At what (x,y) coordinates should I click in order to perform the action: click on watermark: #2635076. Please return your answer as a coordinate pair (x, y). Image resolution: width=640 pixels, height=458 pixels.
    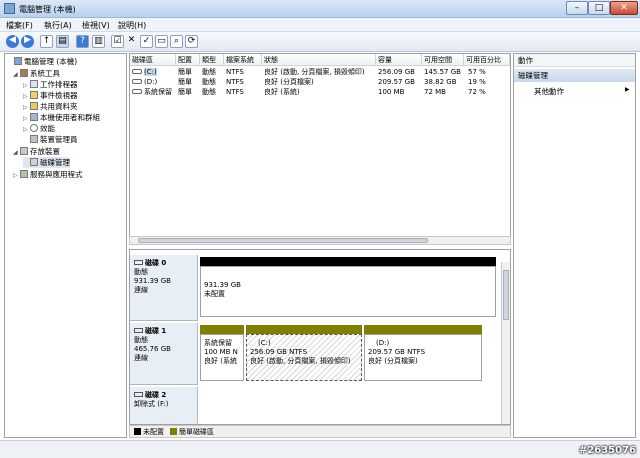
    Looking at the image, I should click on (607, 450).